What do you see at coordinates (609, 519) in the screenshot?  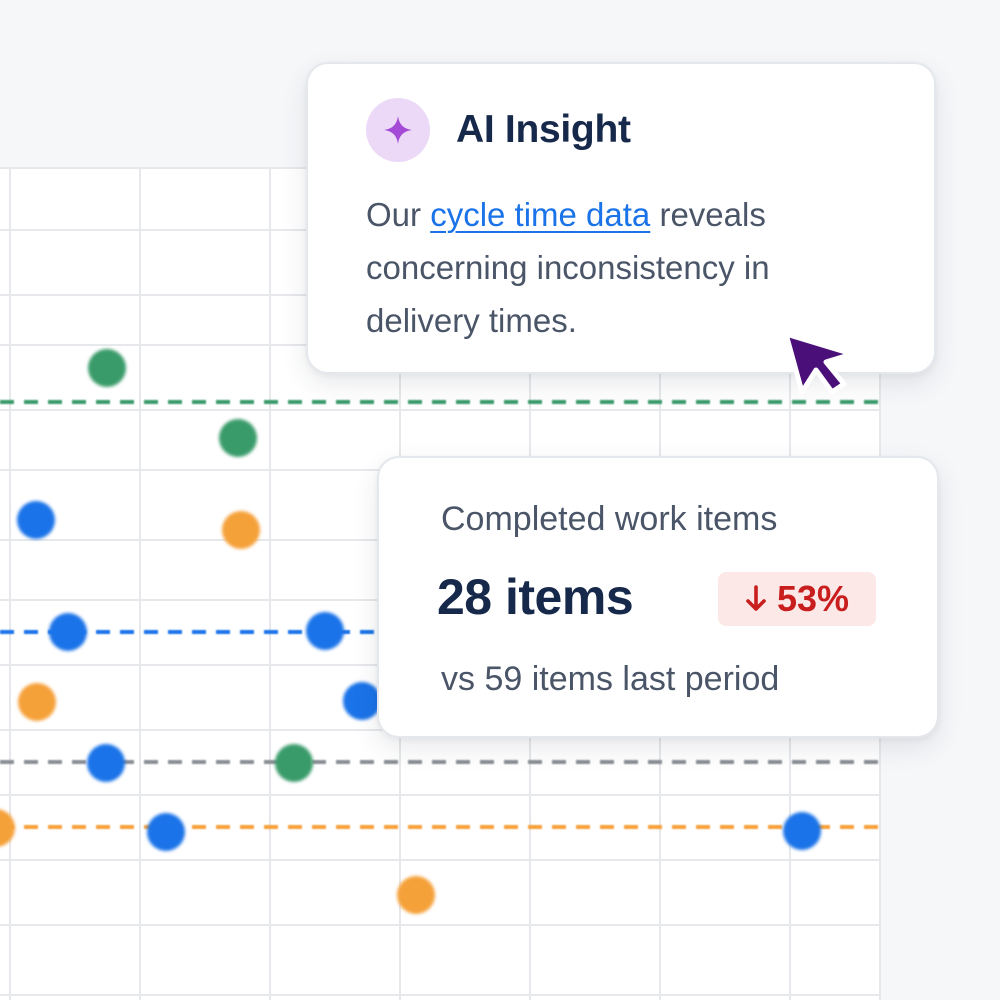 I see `stats-label: Completed work items` at bounding box center [609, 519].